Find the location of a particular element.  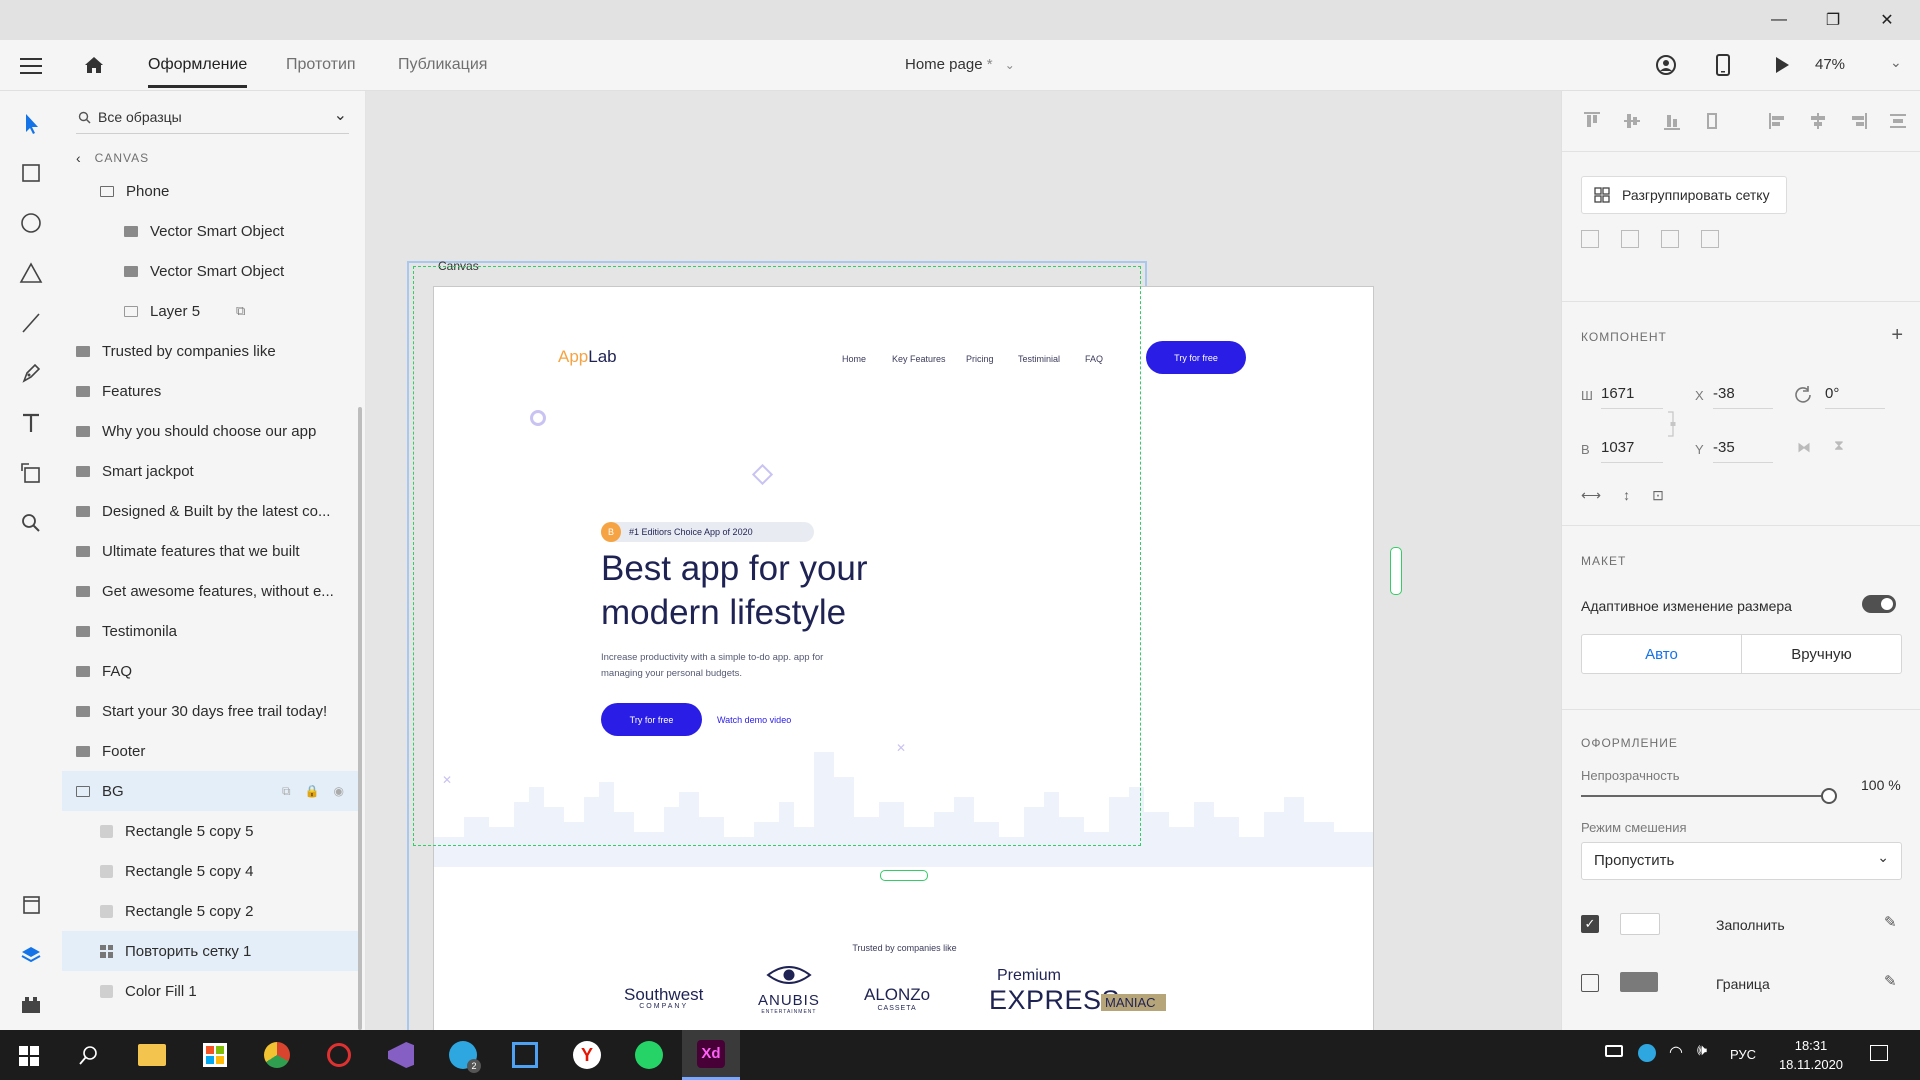

rotation-input: 0° is located at coordinates (1855, 397).